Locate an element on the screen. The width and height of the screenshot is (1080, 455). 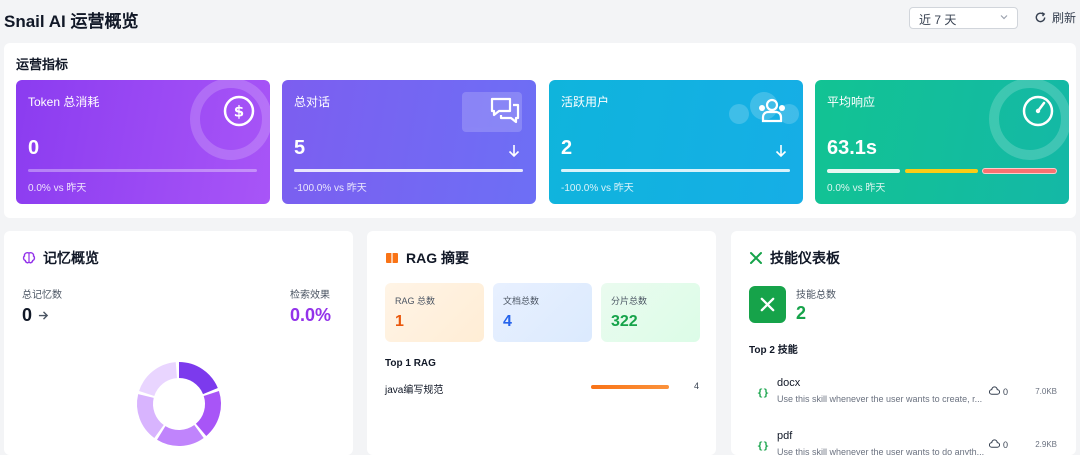
rag-item-count: 4 is located at coordinates (696, 386).